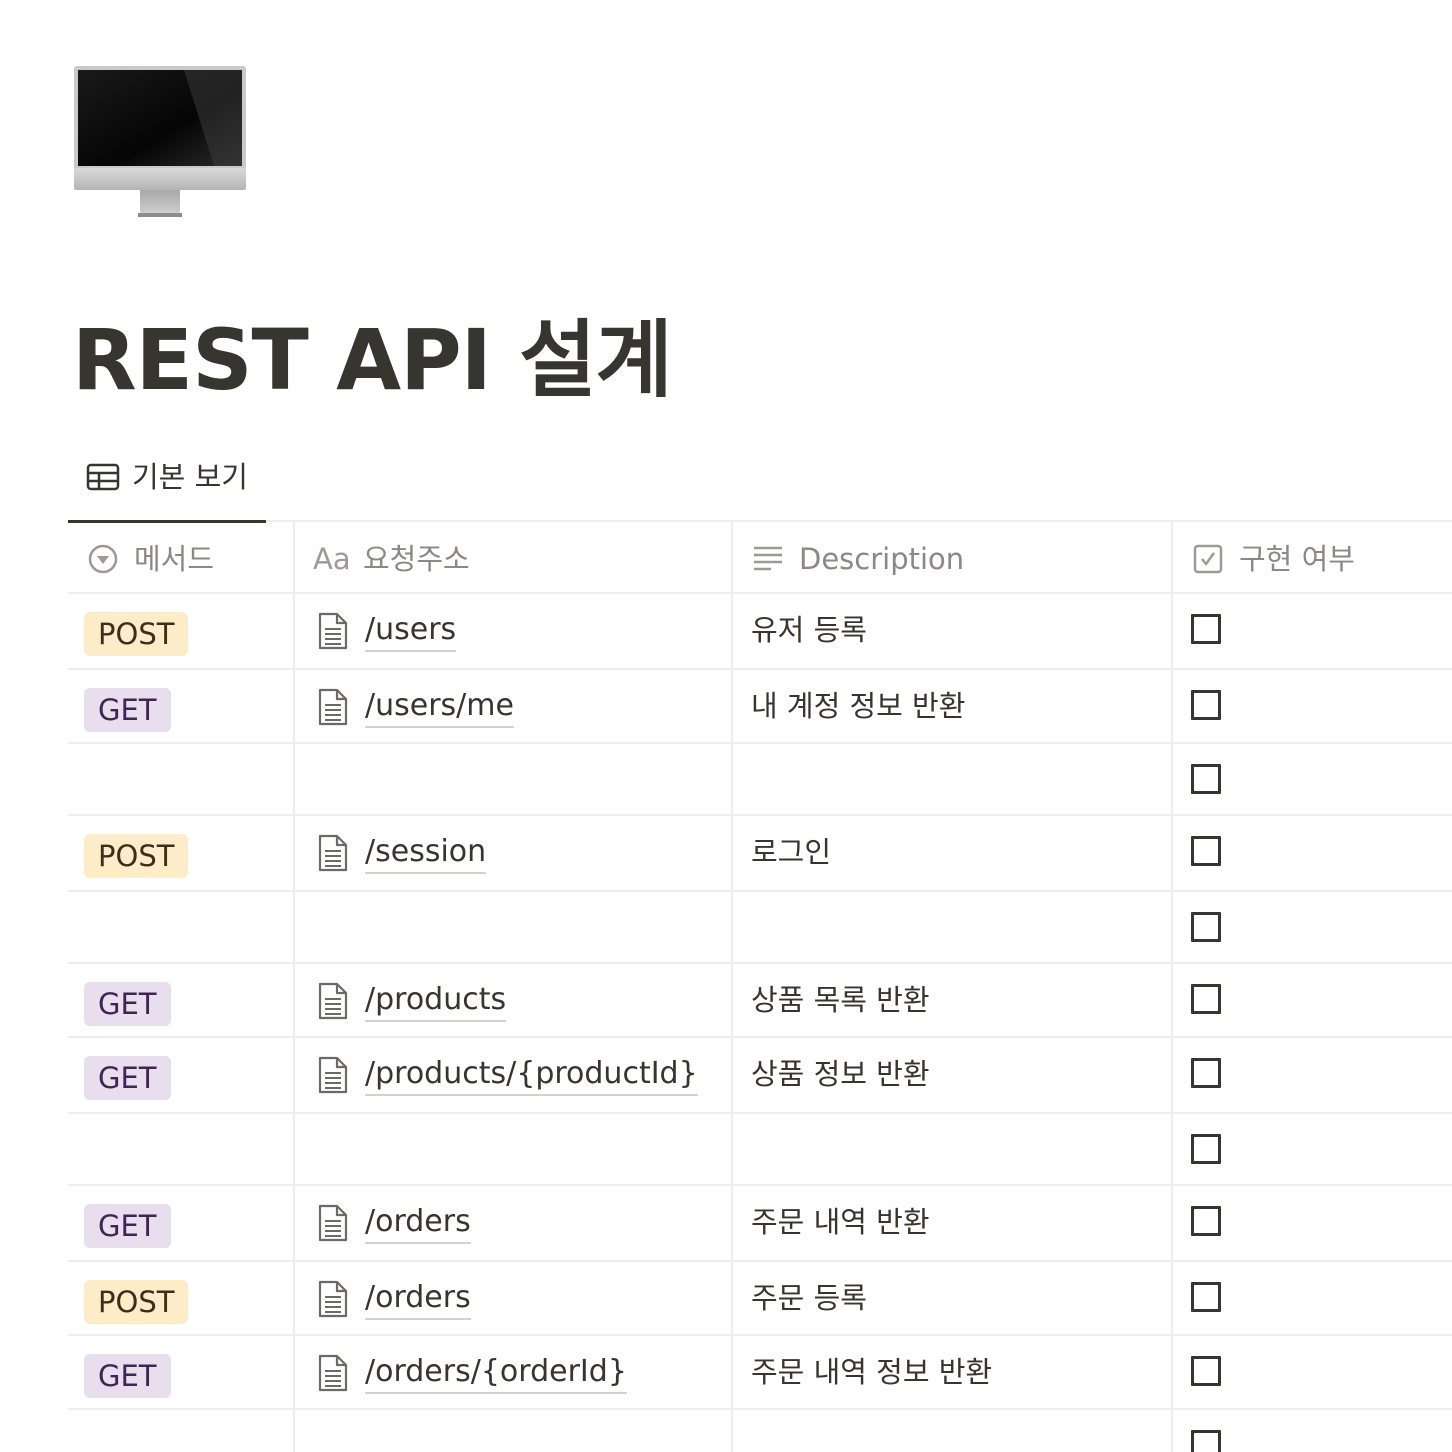 This screenshot has height=1452, width=1452. Describe the element at coordinates (496, 1373) in the screenshot. I see `endpoint-link: /orders/{orderId}` at that location.